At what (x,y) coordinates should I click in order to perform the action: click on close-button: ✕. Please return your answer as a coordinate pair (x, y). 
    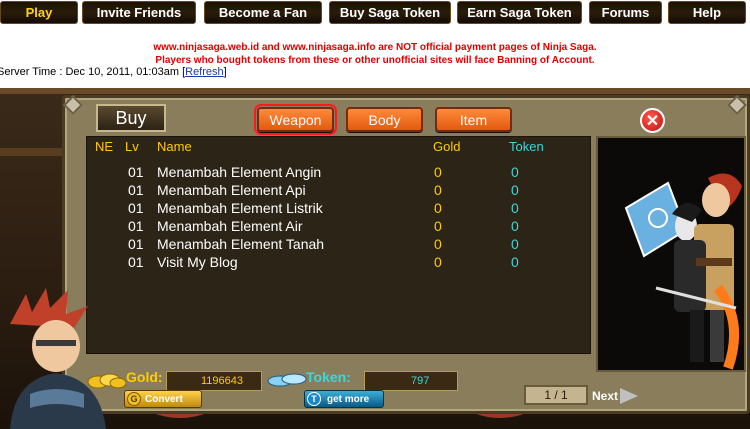
    Looking at the image, I should click on (652, 120).